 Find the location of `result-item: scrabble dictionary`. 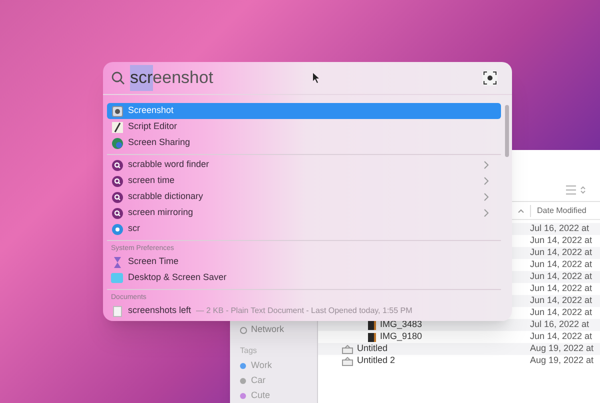

result-item: scrabble dictionary is located at coordinates (304, 197).